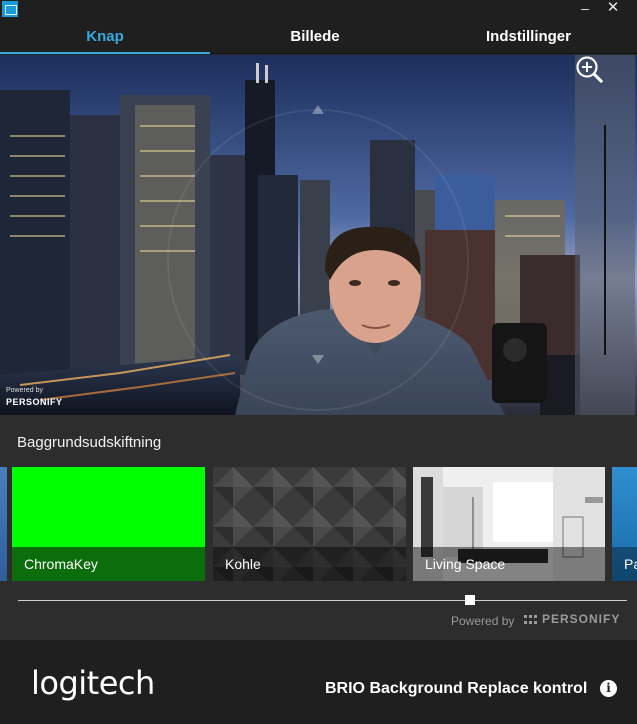 Image resolution: width=637 pixels, height=724 pixels. What do you see at coordinates (93, 683) in the screenshot?
I see `logitech-logo: logitech` at bounding box center [93, 683].